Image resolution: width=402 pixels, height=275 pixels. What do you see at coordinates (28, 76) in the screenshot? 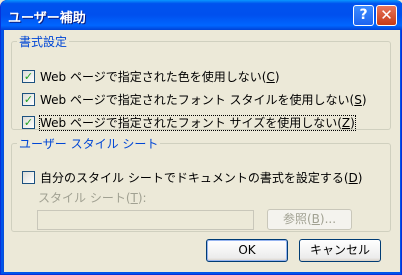
I see `checkbox-ignore-colors: ✓` at bounding box center [28, 76].